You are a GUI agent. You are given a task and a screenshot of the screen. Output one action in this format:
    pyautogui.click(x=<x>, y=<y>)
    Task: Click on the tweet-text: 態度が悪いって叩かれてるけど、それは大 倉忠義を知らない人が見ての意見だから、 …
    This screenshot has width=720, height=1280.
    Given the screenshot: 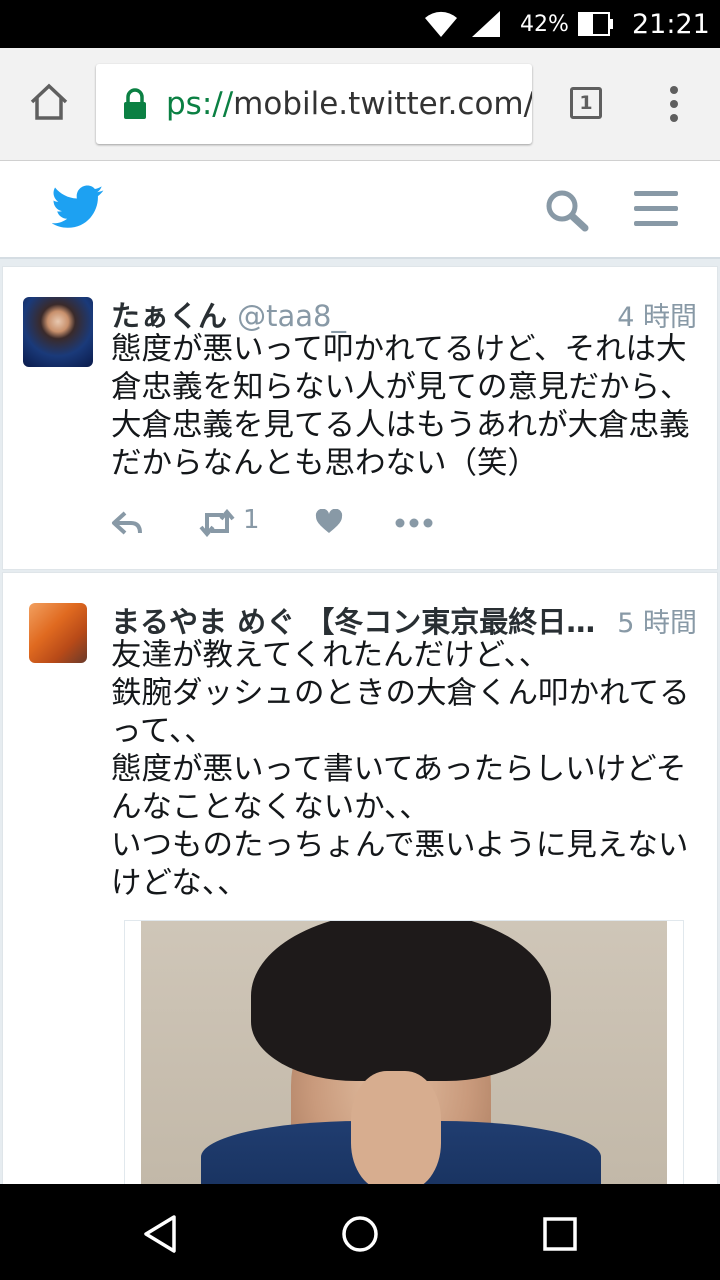 What is the action you would take?
    pyautogui.click(x=401, y=406)
    